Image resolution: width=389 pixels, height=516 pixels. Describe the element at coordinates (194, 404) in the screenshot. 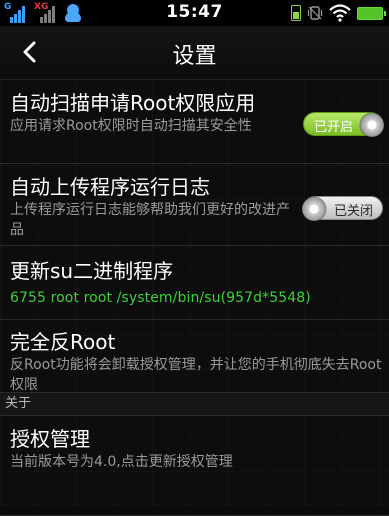

I see `section-header-about: 关于` at that location.